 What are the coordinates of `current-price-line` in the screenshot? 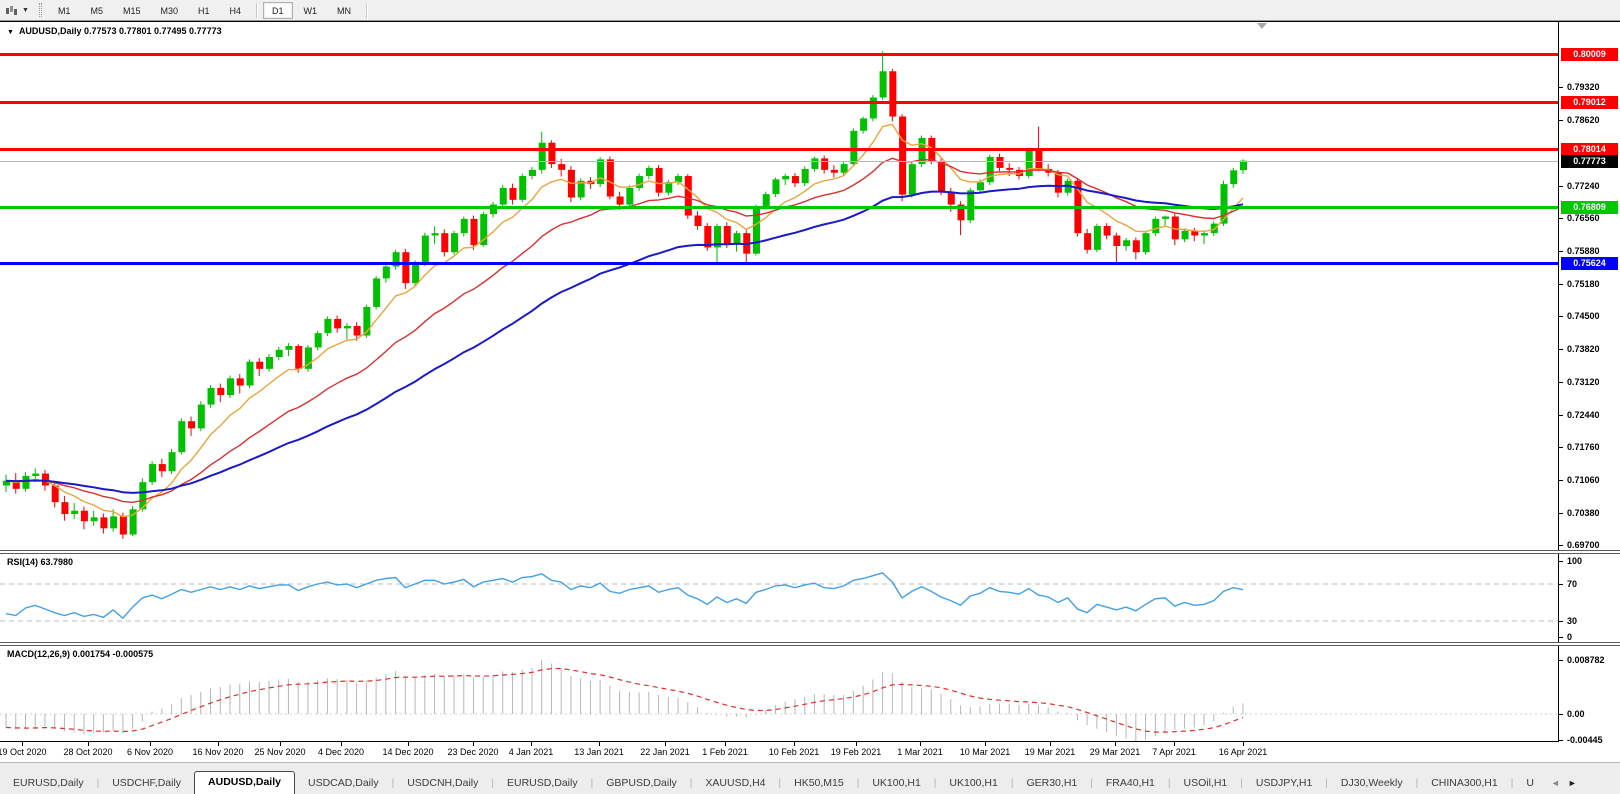 It's located at (779, 161).